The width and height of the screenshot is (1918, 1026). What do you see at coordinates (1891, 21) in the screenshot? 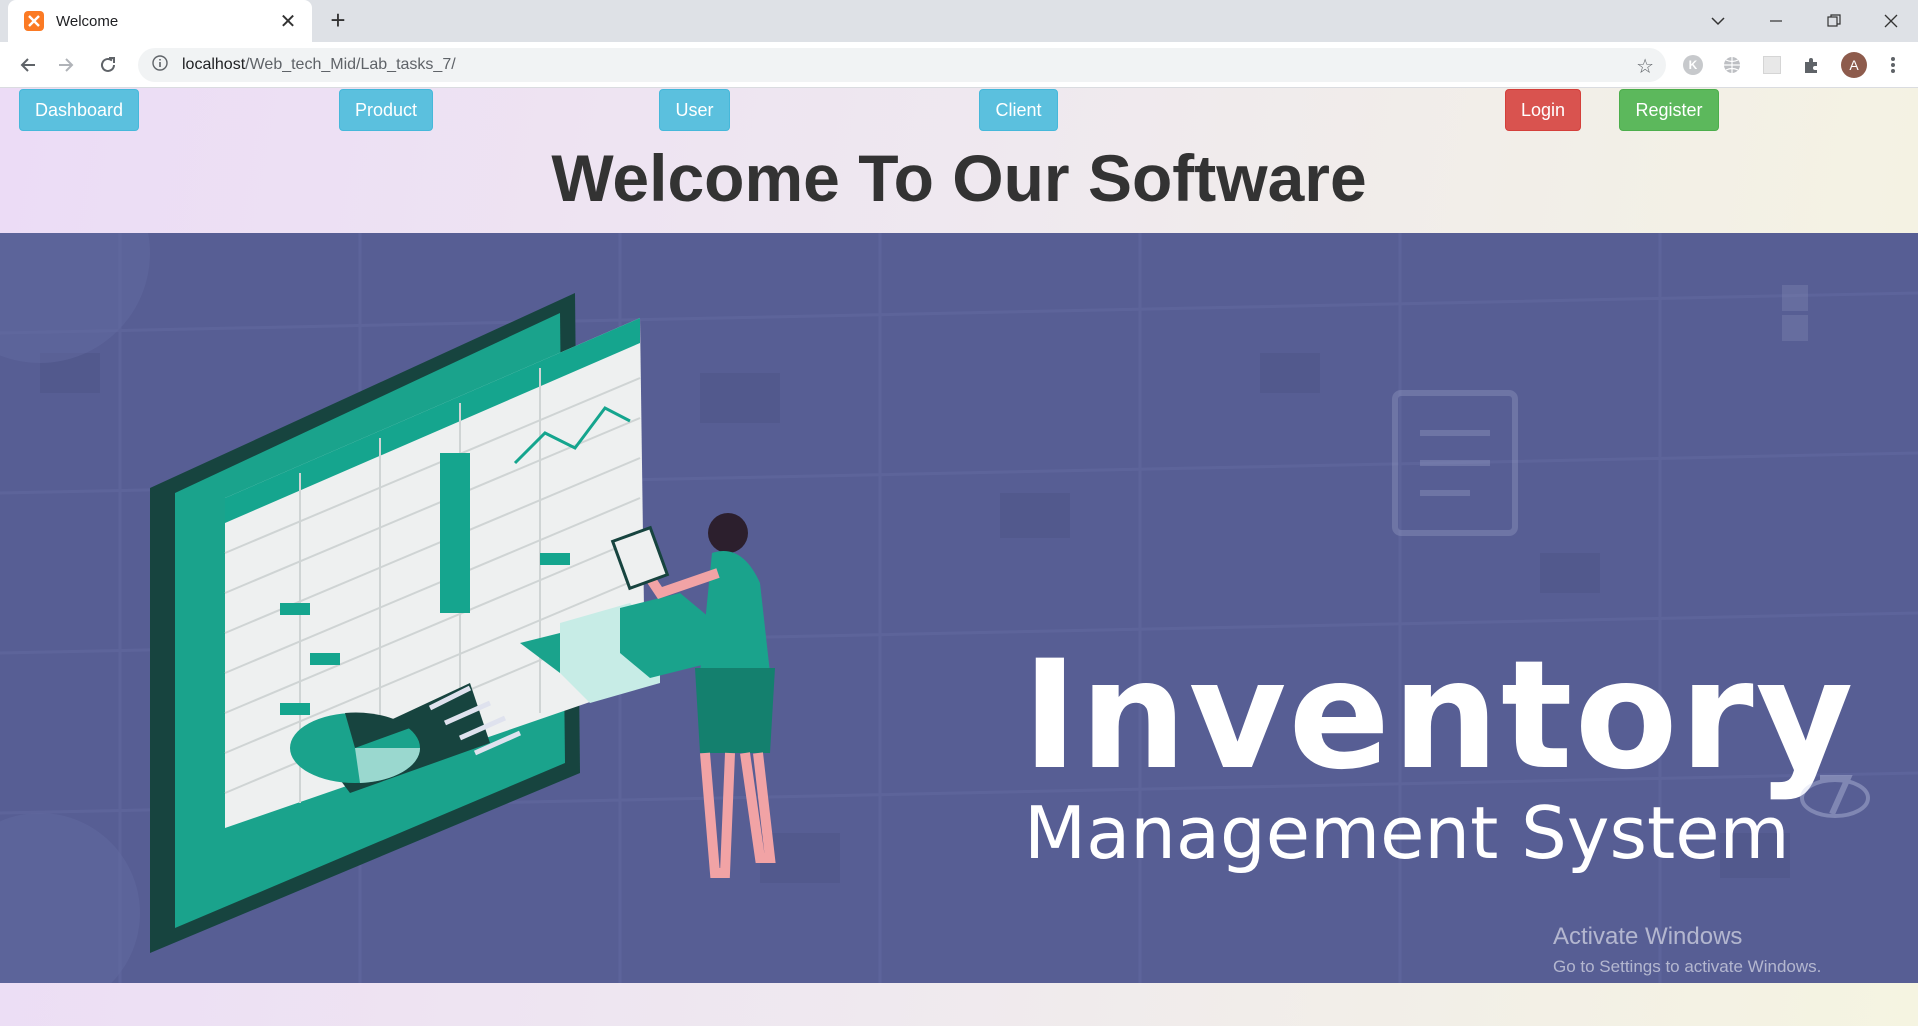
I see `close-window-icon` at bounding box center [1891, 21].